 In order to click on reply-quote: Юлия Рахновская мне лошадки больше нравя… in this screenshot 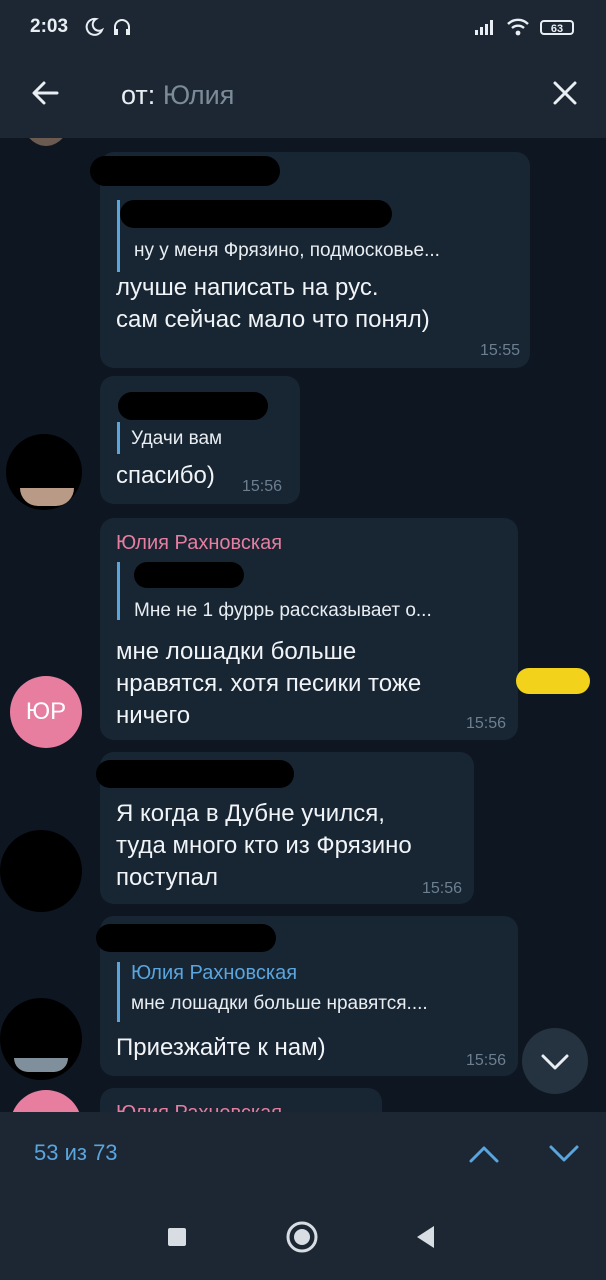, I will do `click(272, 992)`.